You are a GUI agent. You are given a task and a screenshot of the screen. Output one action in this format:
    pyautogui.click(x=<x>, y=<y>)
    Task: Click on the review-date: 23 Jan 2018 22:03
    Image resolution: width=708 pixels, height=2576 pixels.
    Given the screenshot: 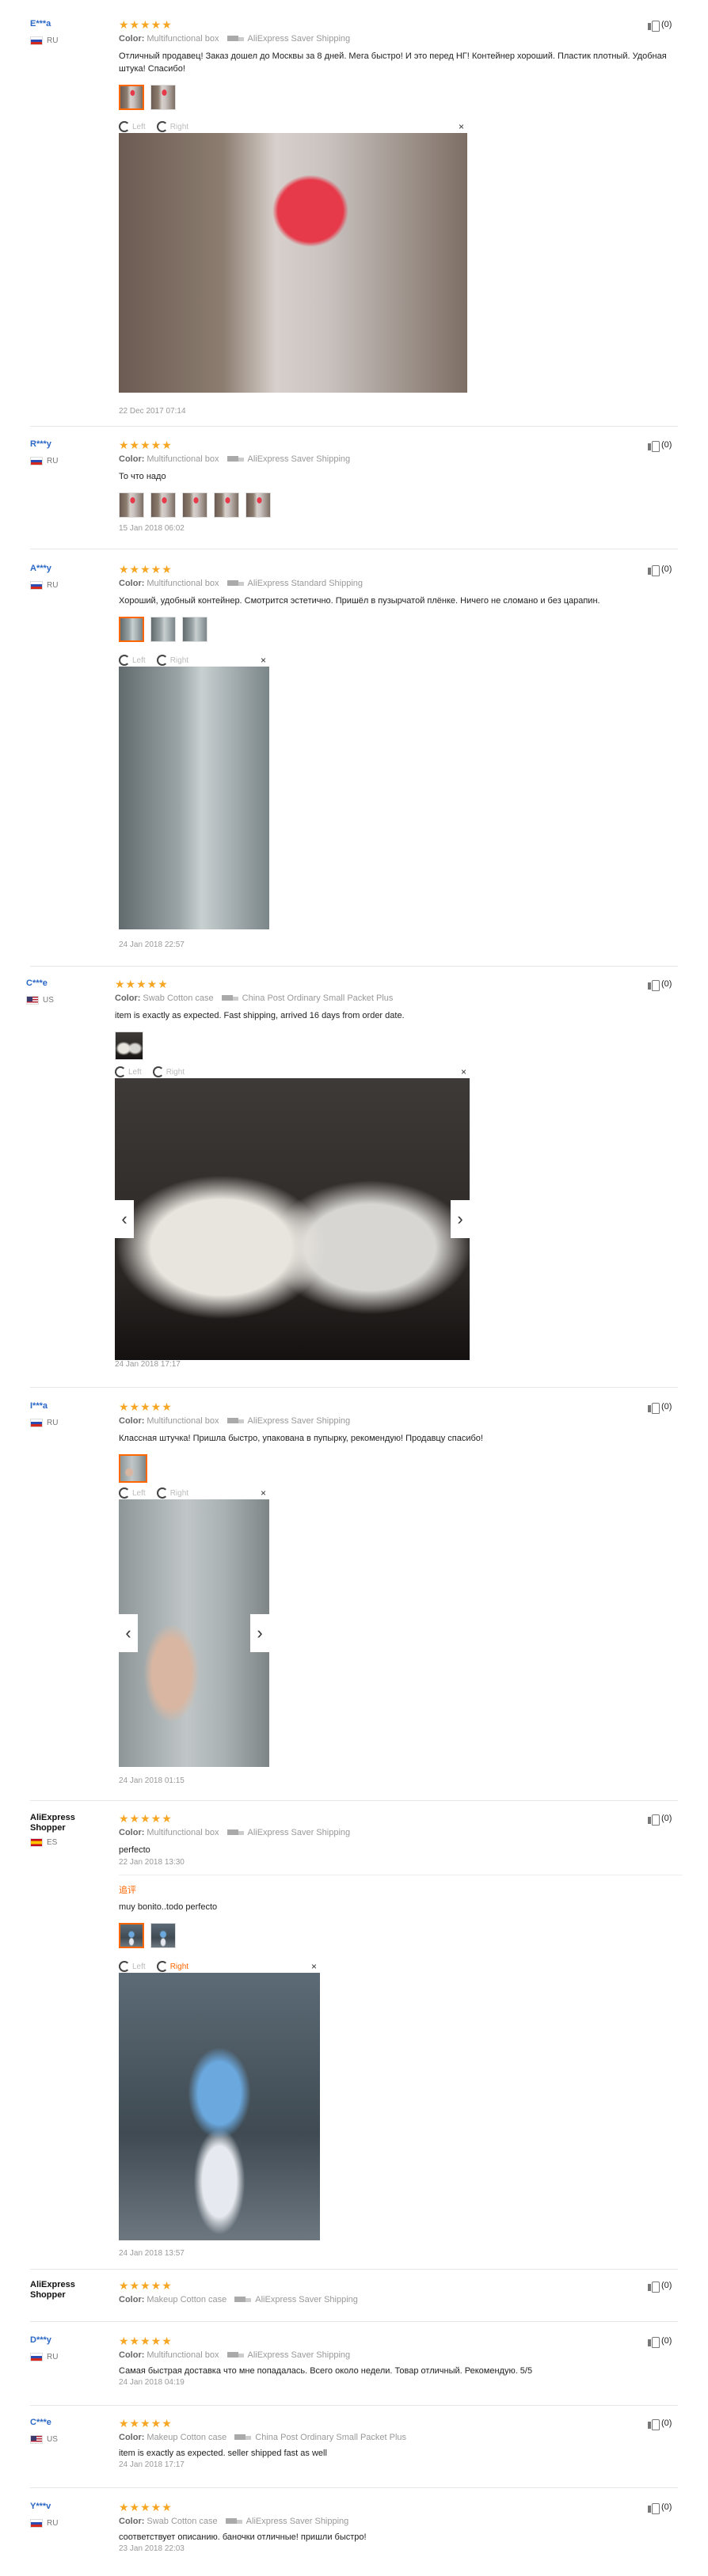 What is the action you would take?
    pyautogui.click(x=152, y=2548)
    